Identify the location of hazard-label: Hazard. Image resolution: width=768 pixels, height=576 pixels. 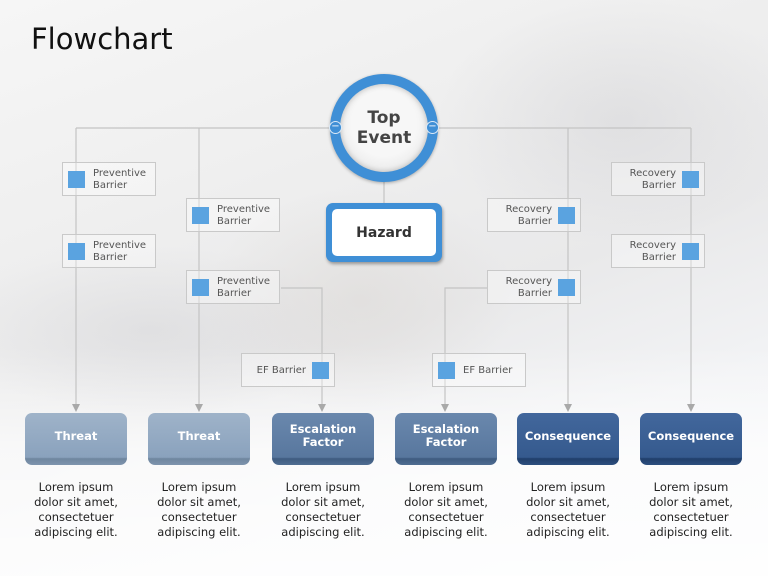
(384, 232).